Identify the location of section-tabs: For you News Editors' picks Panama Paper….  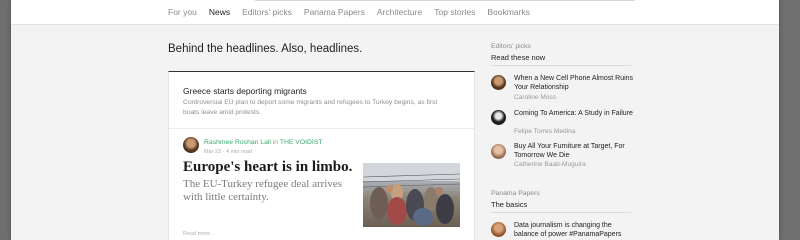
(352, 12).